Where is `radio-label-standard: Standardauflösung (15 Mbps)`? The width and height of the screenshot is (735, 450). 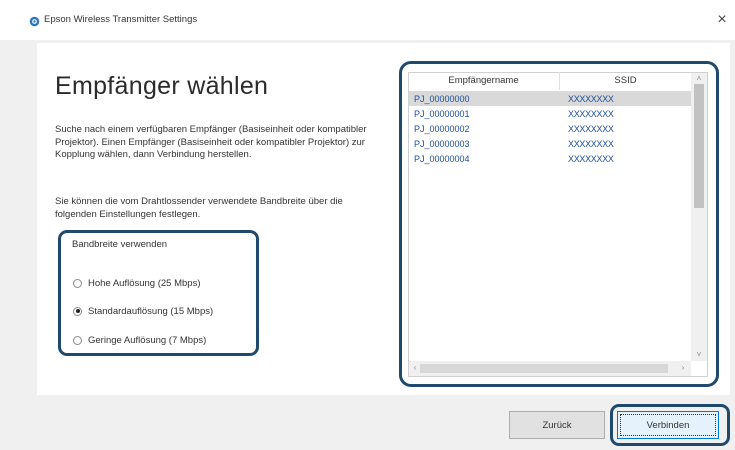 radio-label-standard: Standardauflösung (15 Mbps) is located at coordinates (151, 311).